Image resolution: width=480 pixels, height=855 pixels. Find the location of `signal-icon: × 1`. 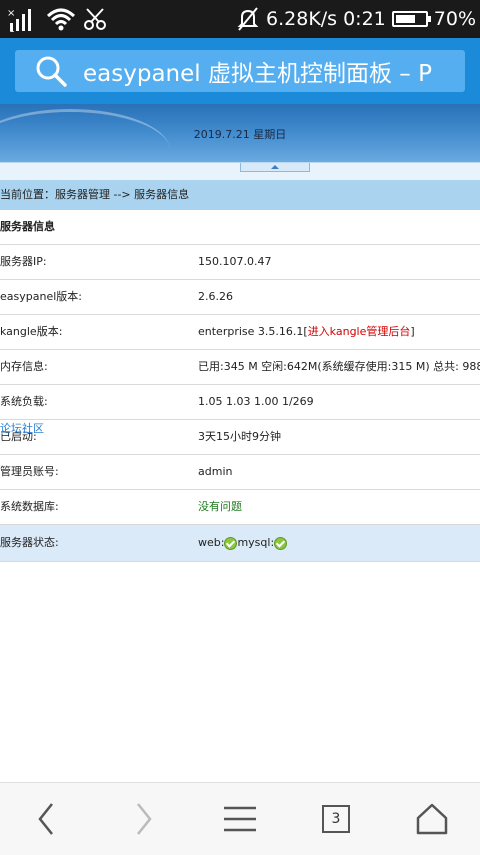

signal-icon: × 1 is located at coordinates (19, 20).